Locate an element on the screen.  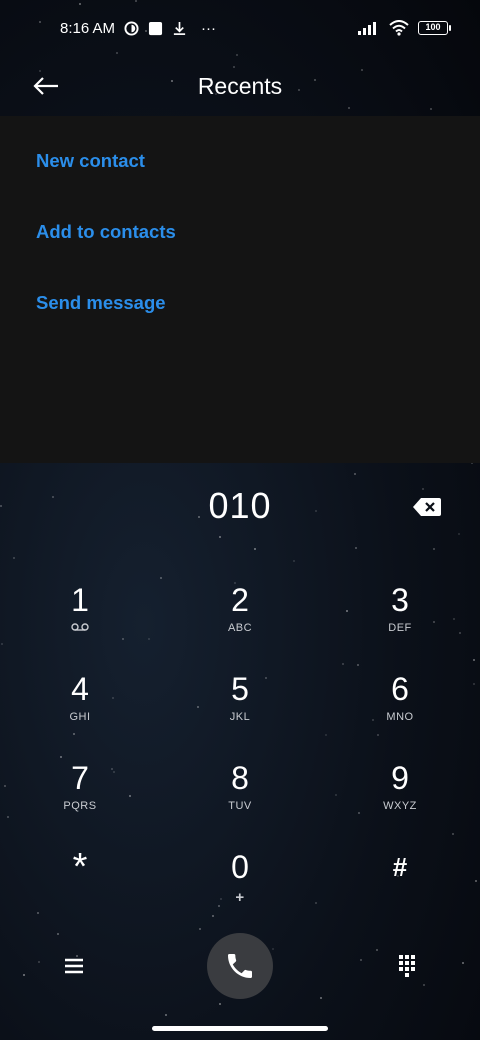
backspace-icon is located at coordinates (427, 507).